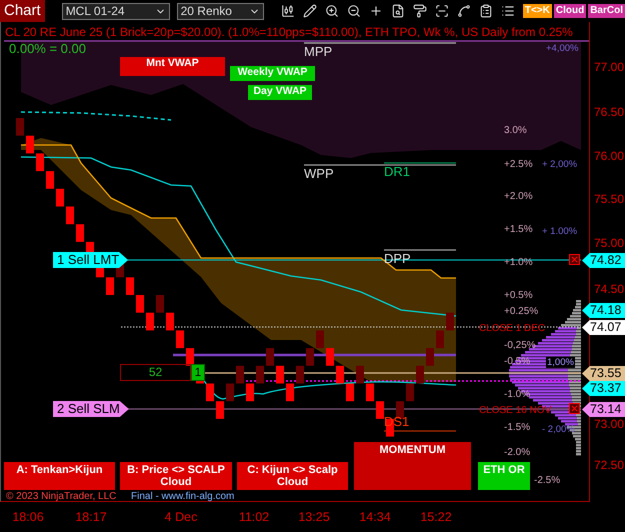 The width and height of the screenshot is (625, 532). What do you see at coordinates (609, 67) in the screenshot?
I see `price-tick: 77.00` at bounding box center [609, 67].